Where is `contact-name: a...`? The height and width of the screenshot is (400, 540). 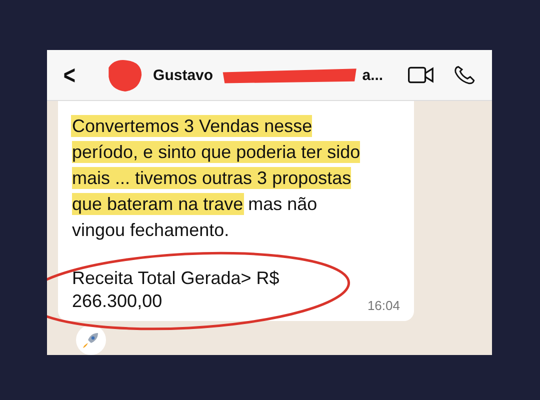
contact-name: a... is located at coordinates (373, 75).